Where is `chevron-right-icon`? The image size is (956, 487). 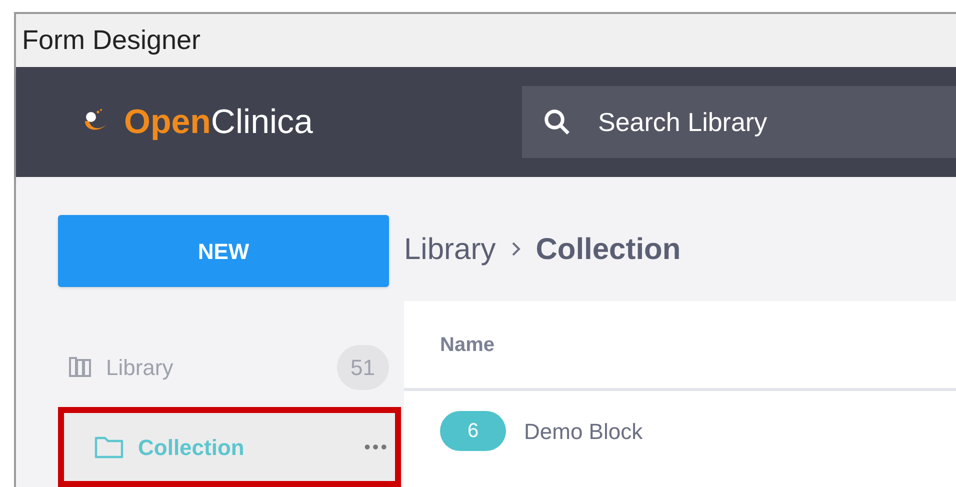 chevron-right-icon is located at coordinates (516, 249).